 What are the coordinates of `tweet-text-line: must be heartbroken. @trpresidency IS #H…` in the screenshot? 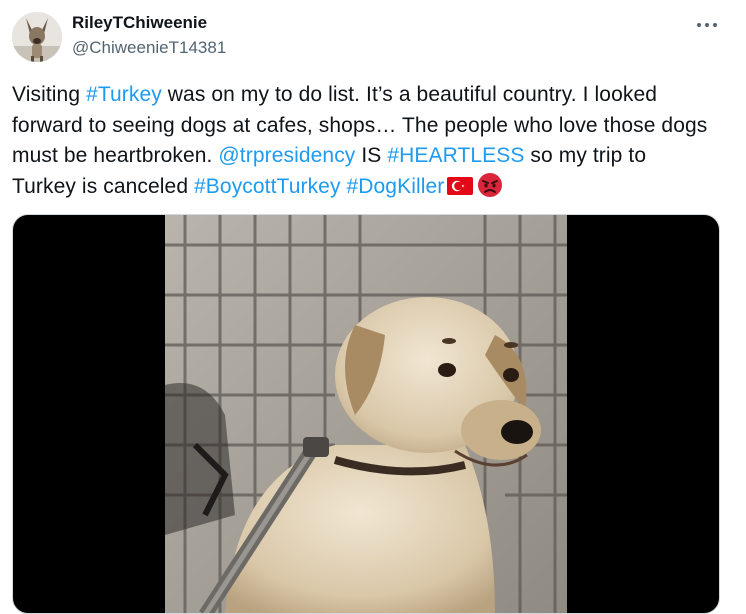 It's located at (370, 156).